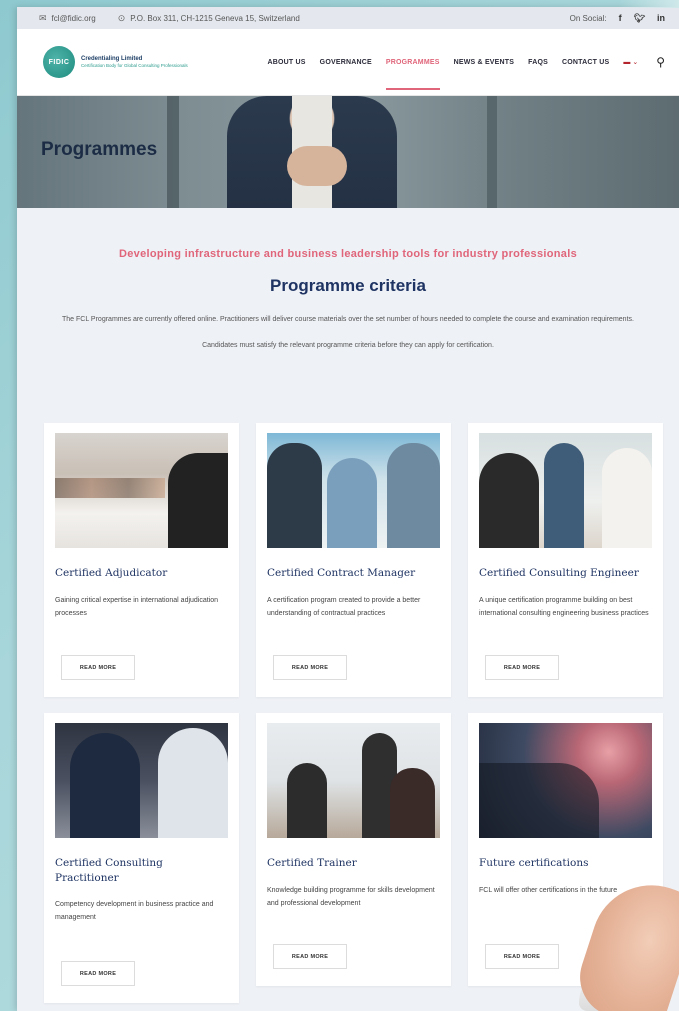  What do you see at coordinates (565, 863) in the screenshot?
I see `card-title: Future certifications` at bounding box center [565, 863].